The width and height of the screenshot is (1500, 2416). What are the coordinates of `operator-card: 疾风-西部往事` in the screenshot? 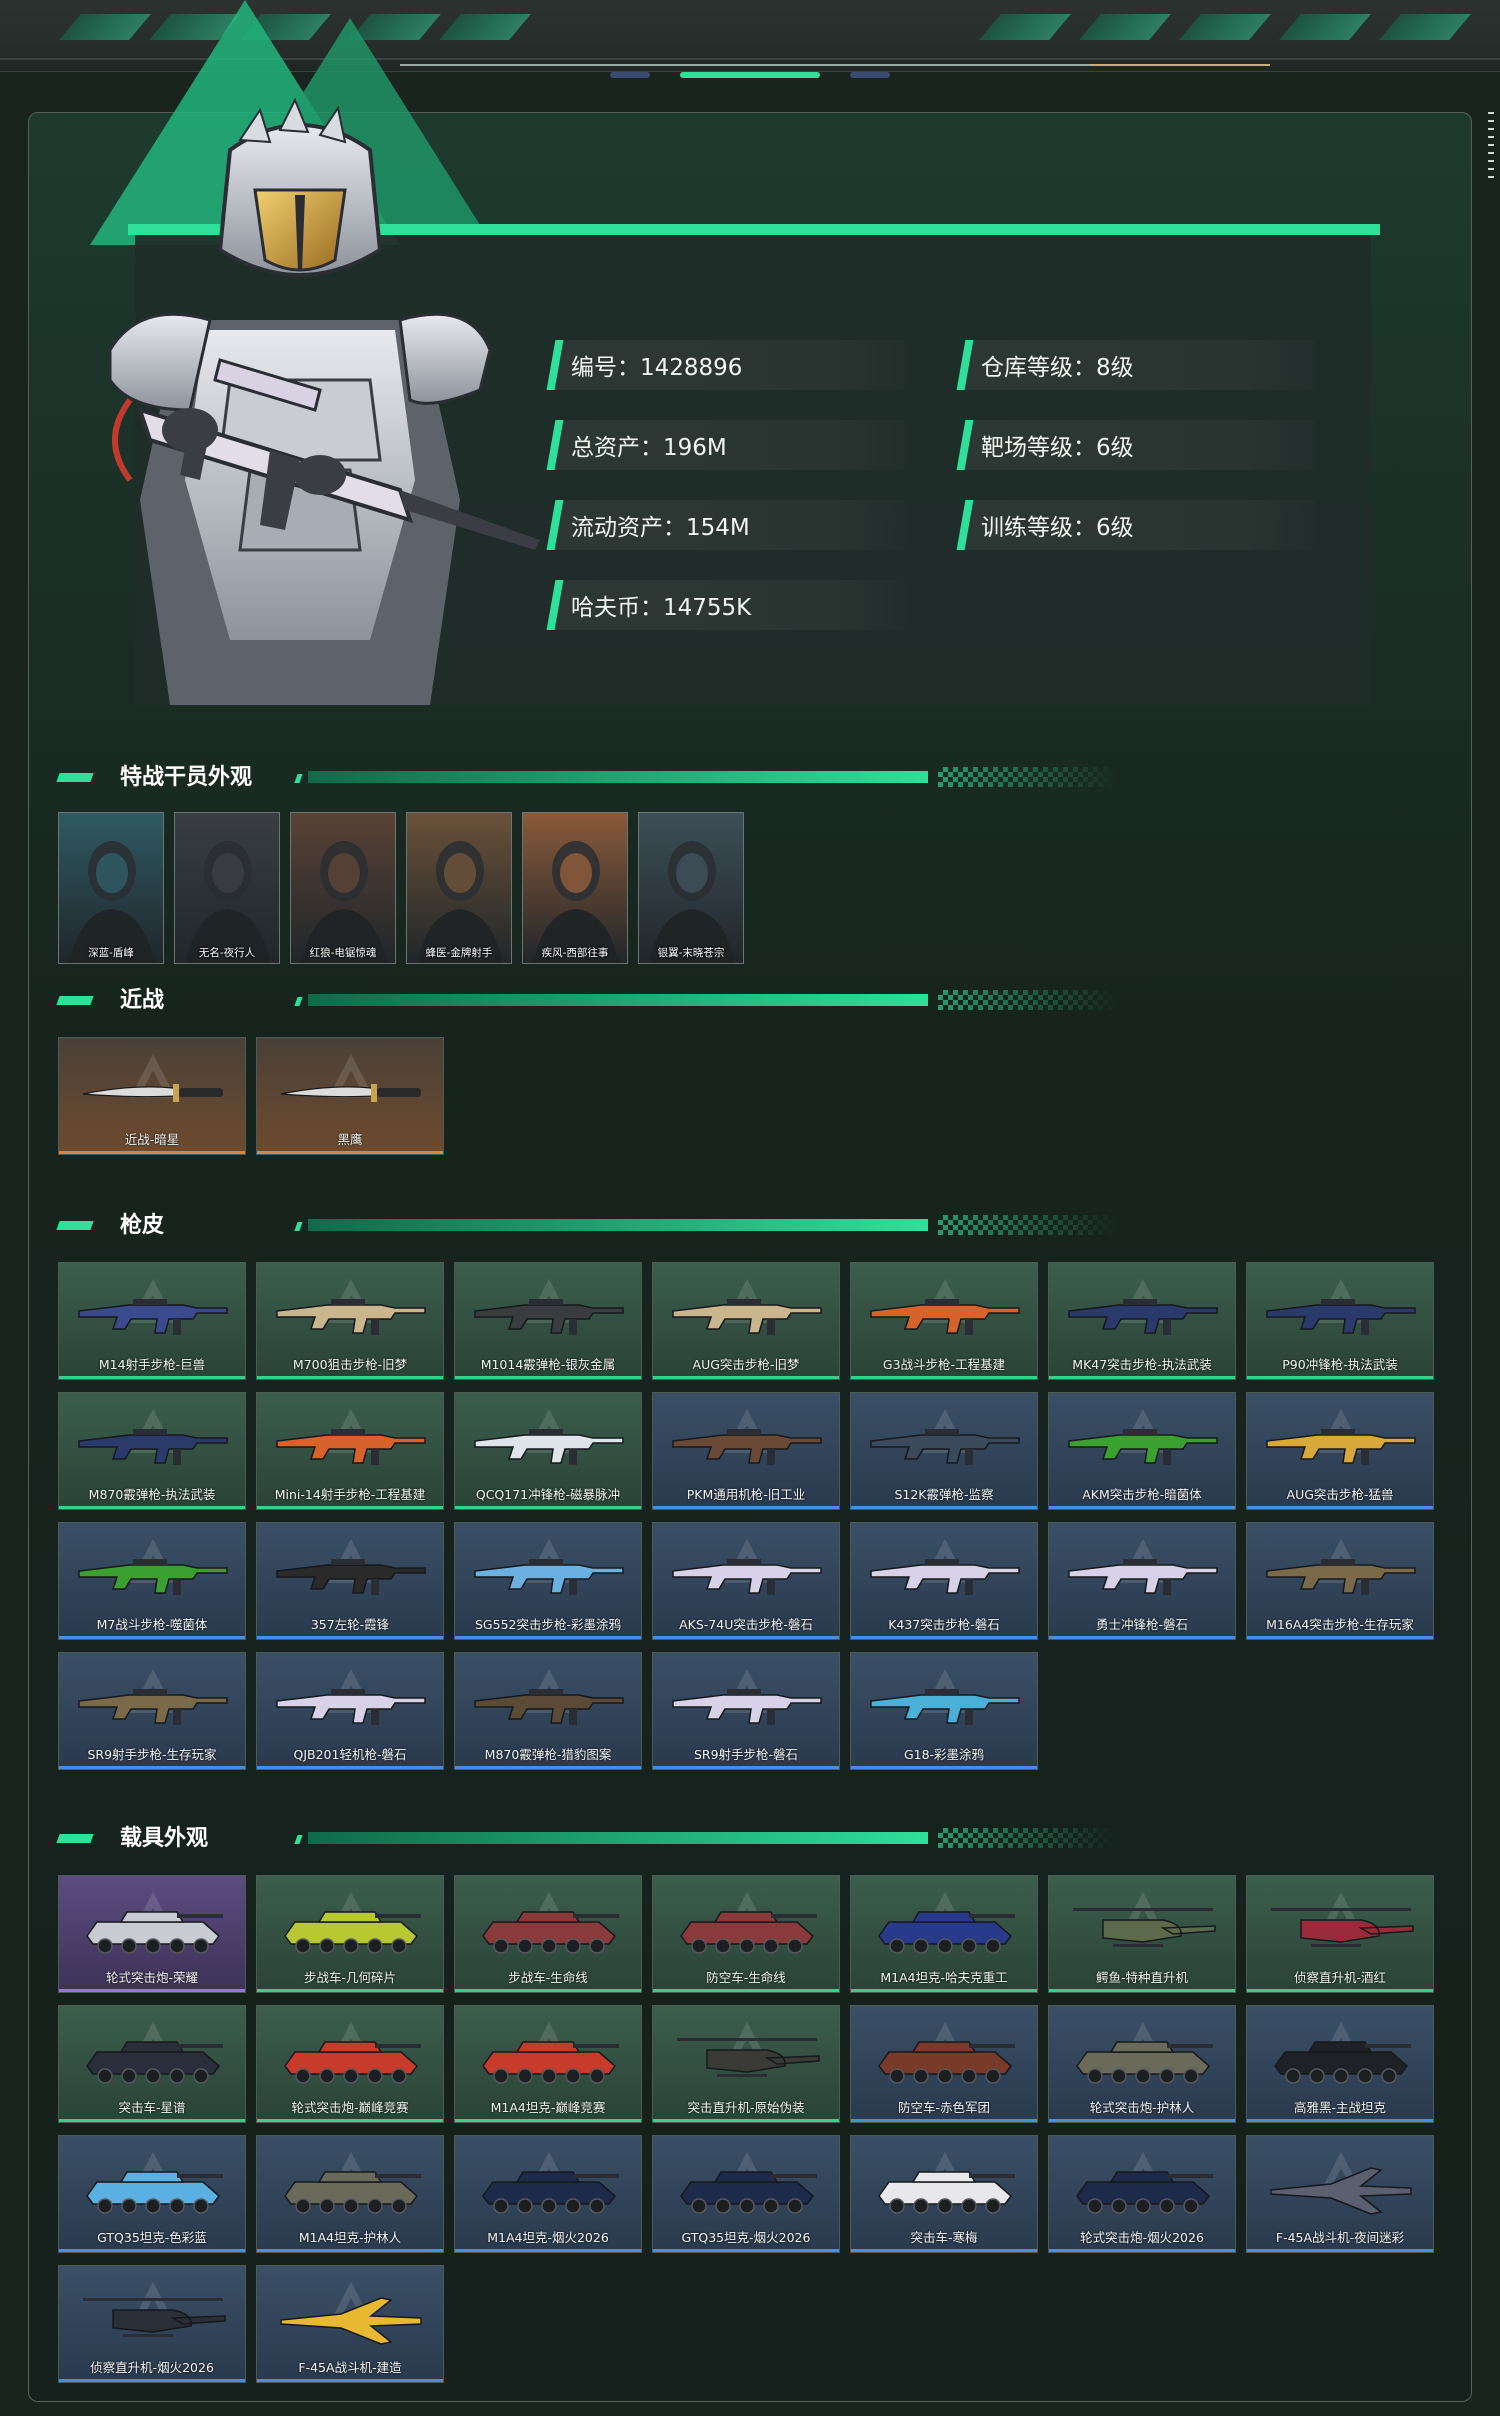 It's located at (575, 888).